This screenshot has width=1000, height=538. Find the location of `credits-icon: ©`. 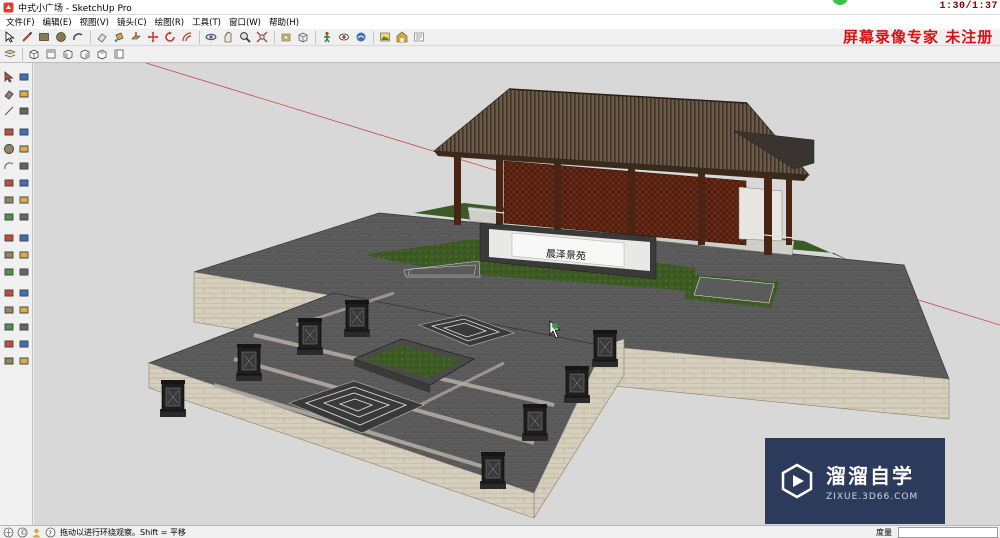

credits-icon: © is located at coordinates (22, 532).